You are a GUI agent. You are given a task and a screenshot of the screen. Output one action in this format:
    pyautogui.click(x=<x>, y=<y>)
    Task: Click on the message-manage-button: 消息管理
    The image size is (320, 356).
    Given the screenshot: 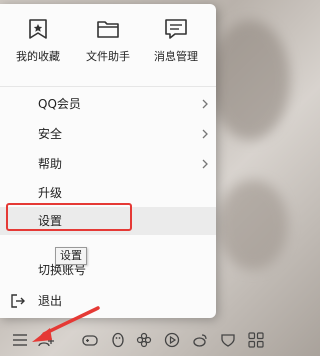 What is the action you would take?
    pyautogui.click(x=176, y=41)
    